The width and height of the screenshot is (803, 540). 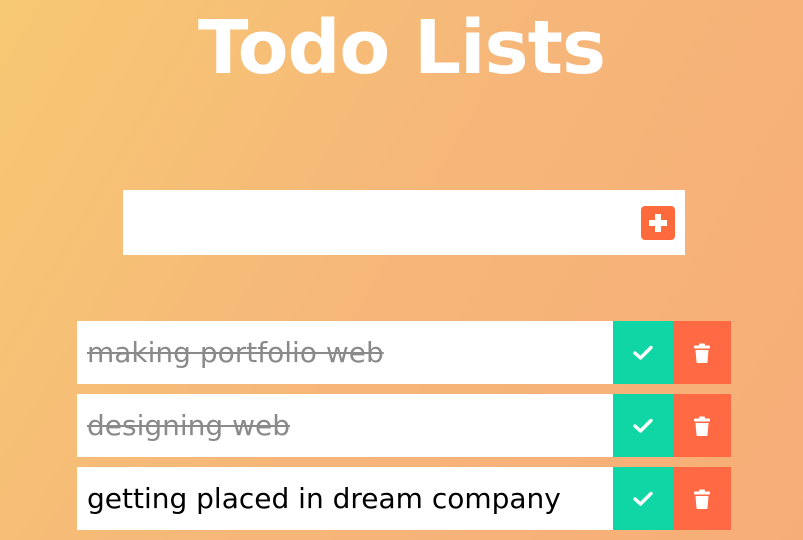 I want to click on todo-form, so click(x=404, y=222).